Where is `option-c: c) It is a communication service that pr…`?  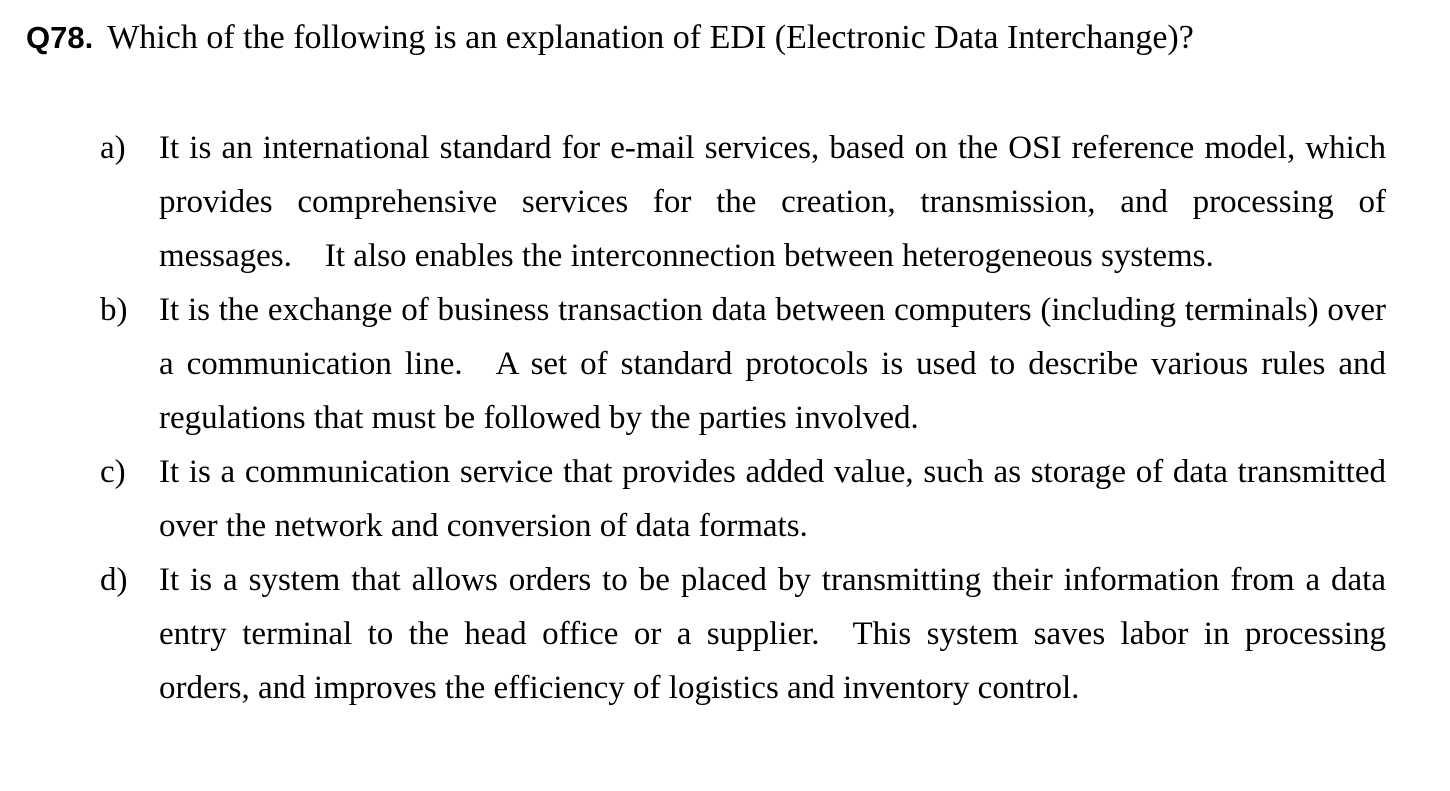
option-c: c) It is a communication service that pr… is located at coordinates (743, 499).